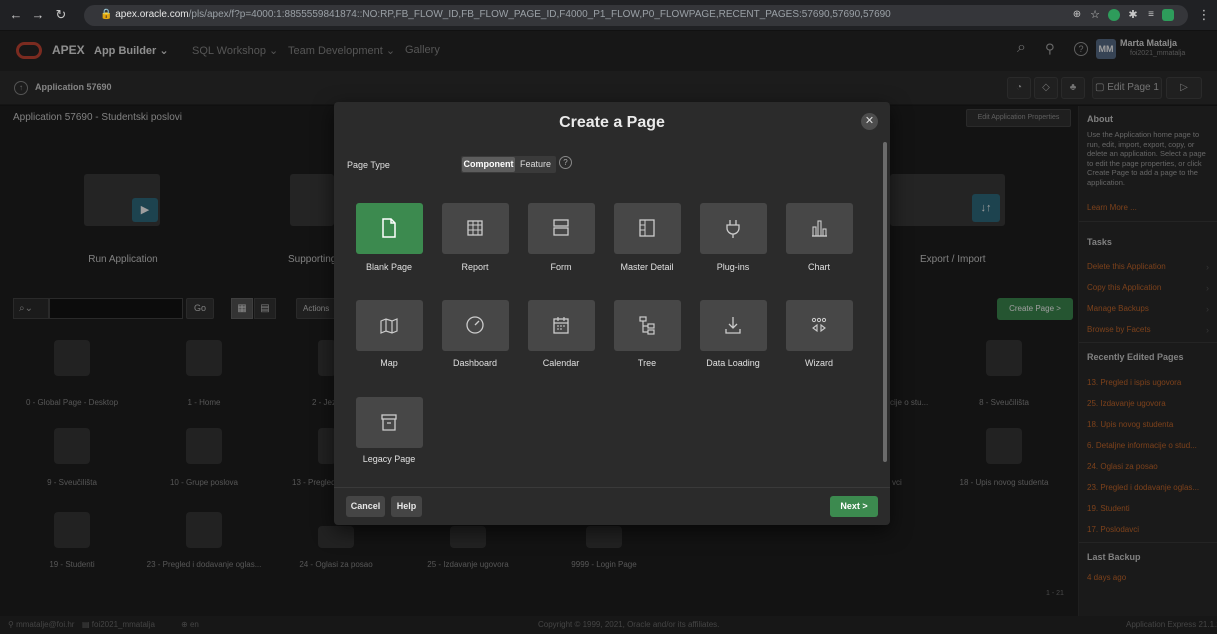  I want to click on tile-label: Report, so click(475, 267).